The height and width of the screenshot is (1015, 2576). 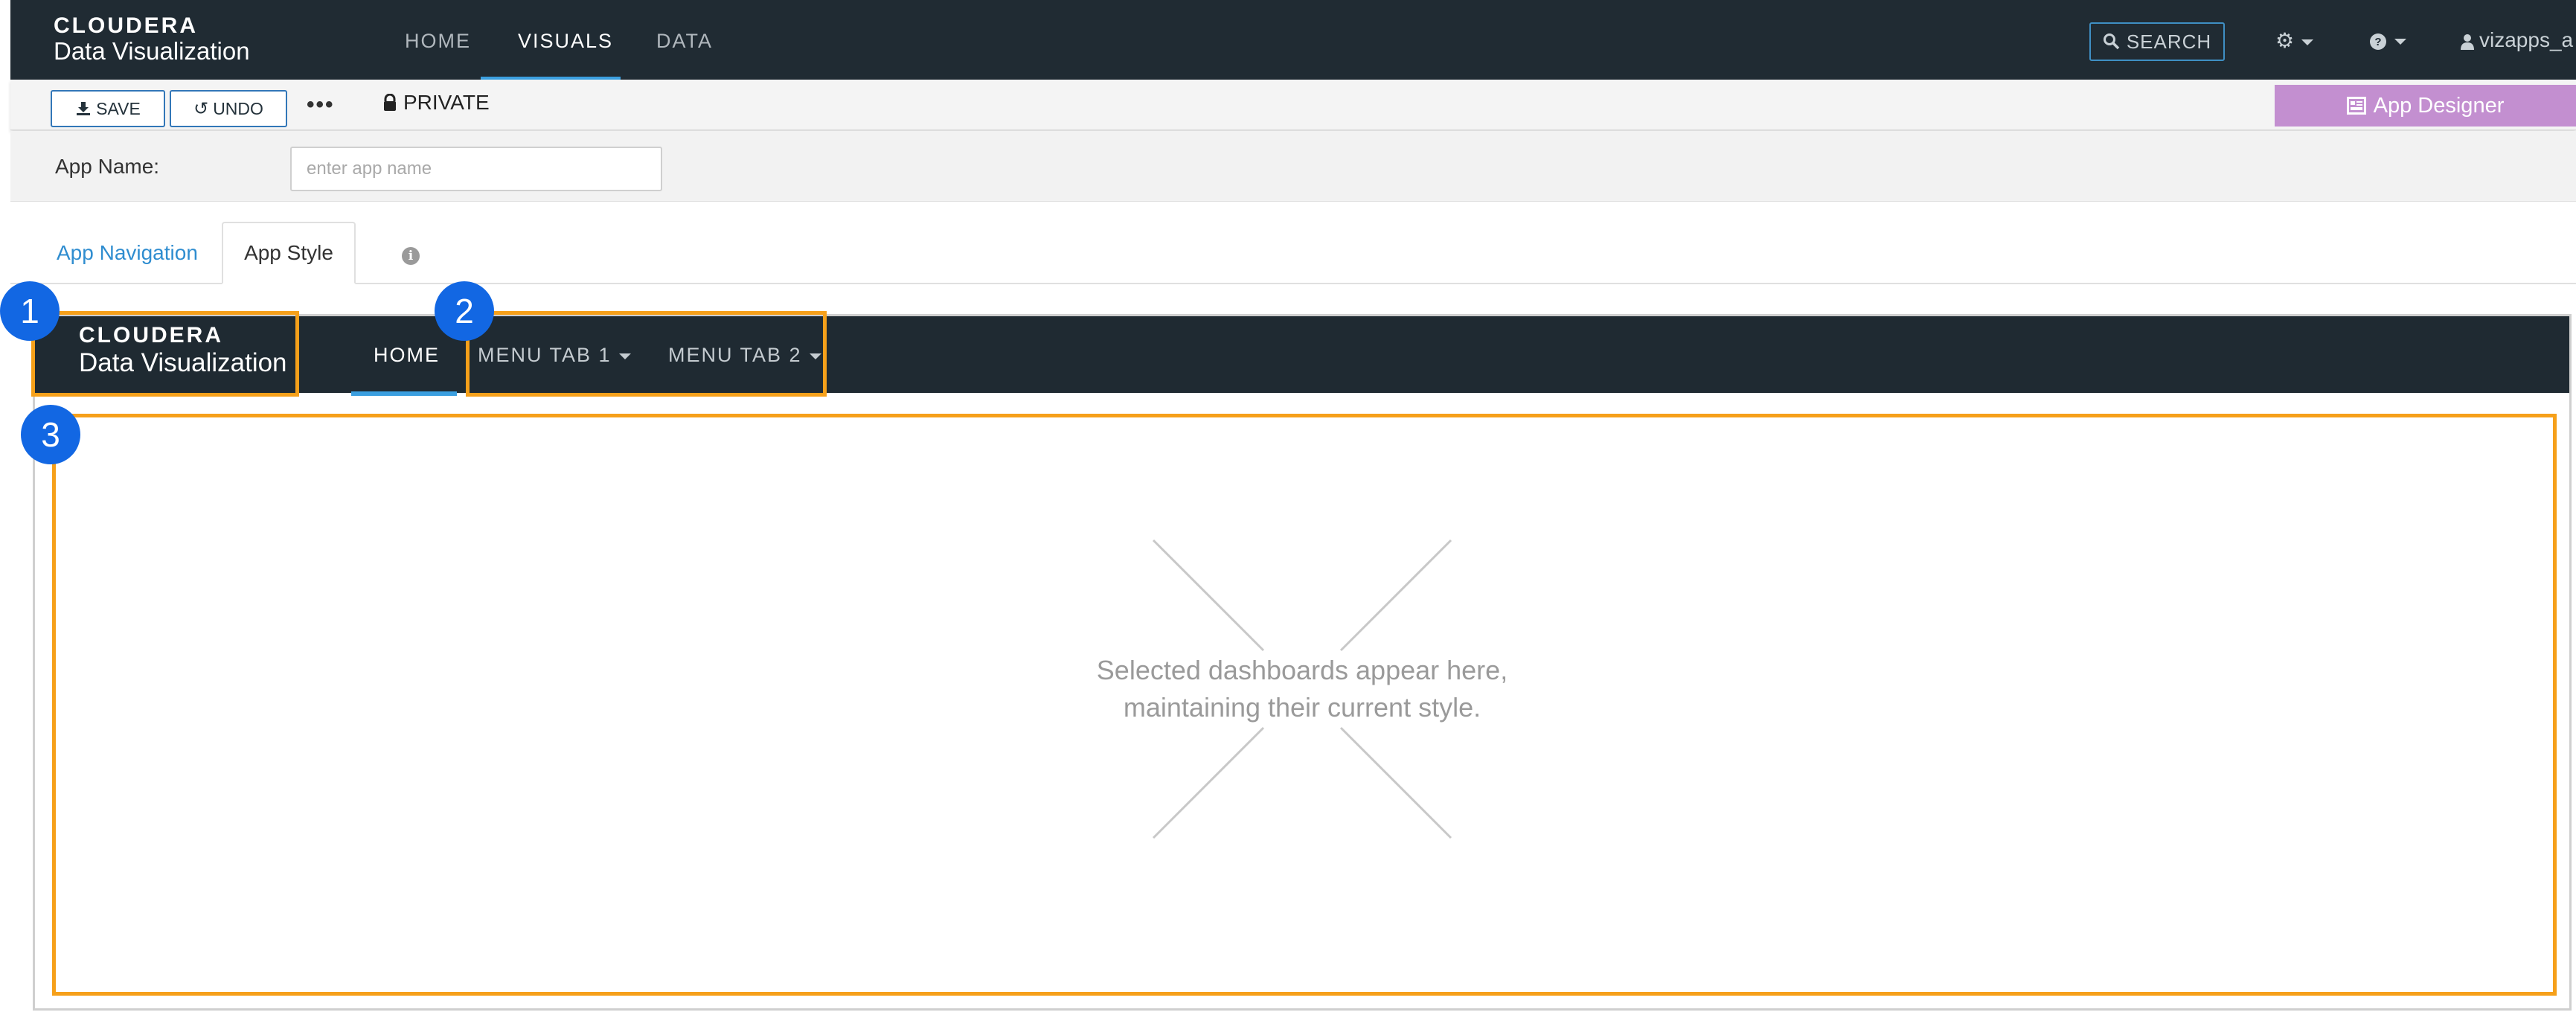 What do you see at coordinates (126, 25) in the screenshot?
I see `logo-brand: CLOUDERA` at bounding box center [126, 25].